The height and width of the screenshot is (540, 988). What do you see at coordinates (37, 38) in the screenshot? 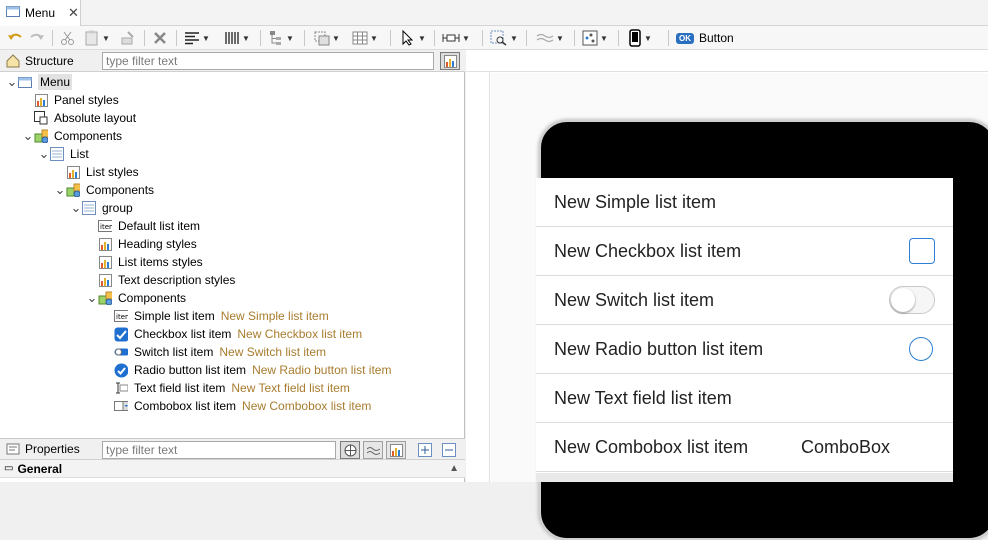
I see `redo-button` at bounding box center [37, 38].